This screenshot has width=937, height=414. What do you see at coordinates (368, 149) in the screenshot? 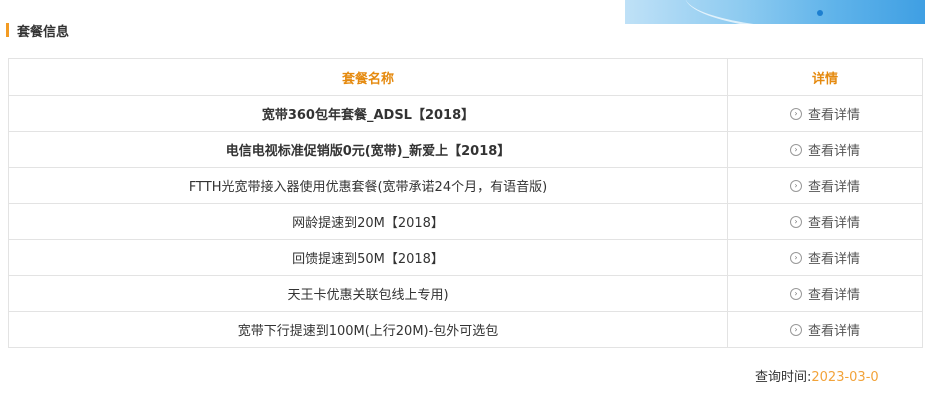
I see `package-name-cell: 电信电视标准促销版0元(宽带)_新爱上【2018】` at bounding box center [368, 149].